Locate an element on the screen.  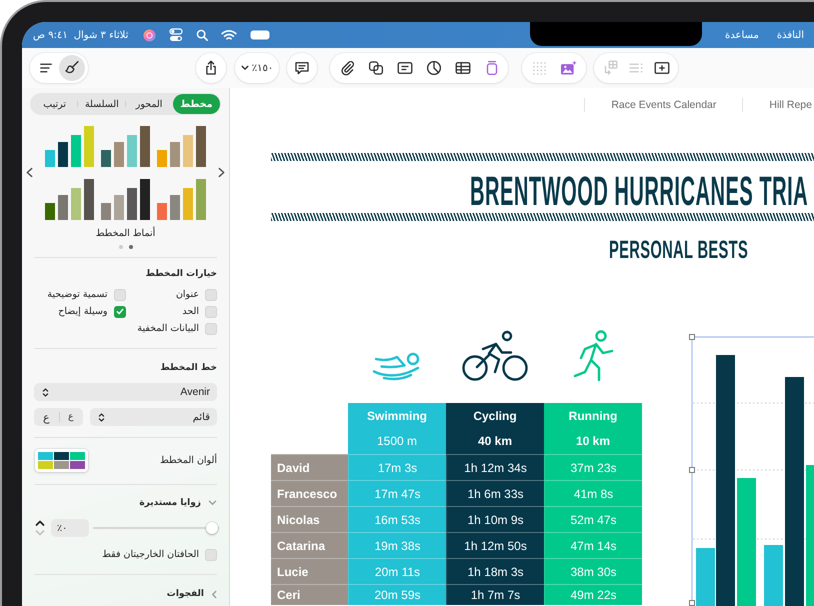
table-cell: 47m 14s is located at coordinates (593, 545).